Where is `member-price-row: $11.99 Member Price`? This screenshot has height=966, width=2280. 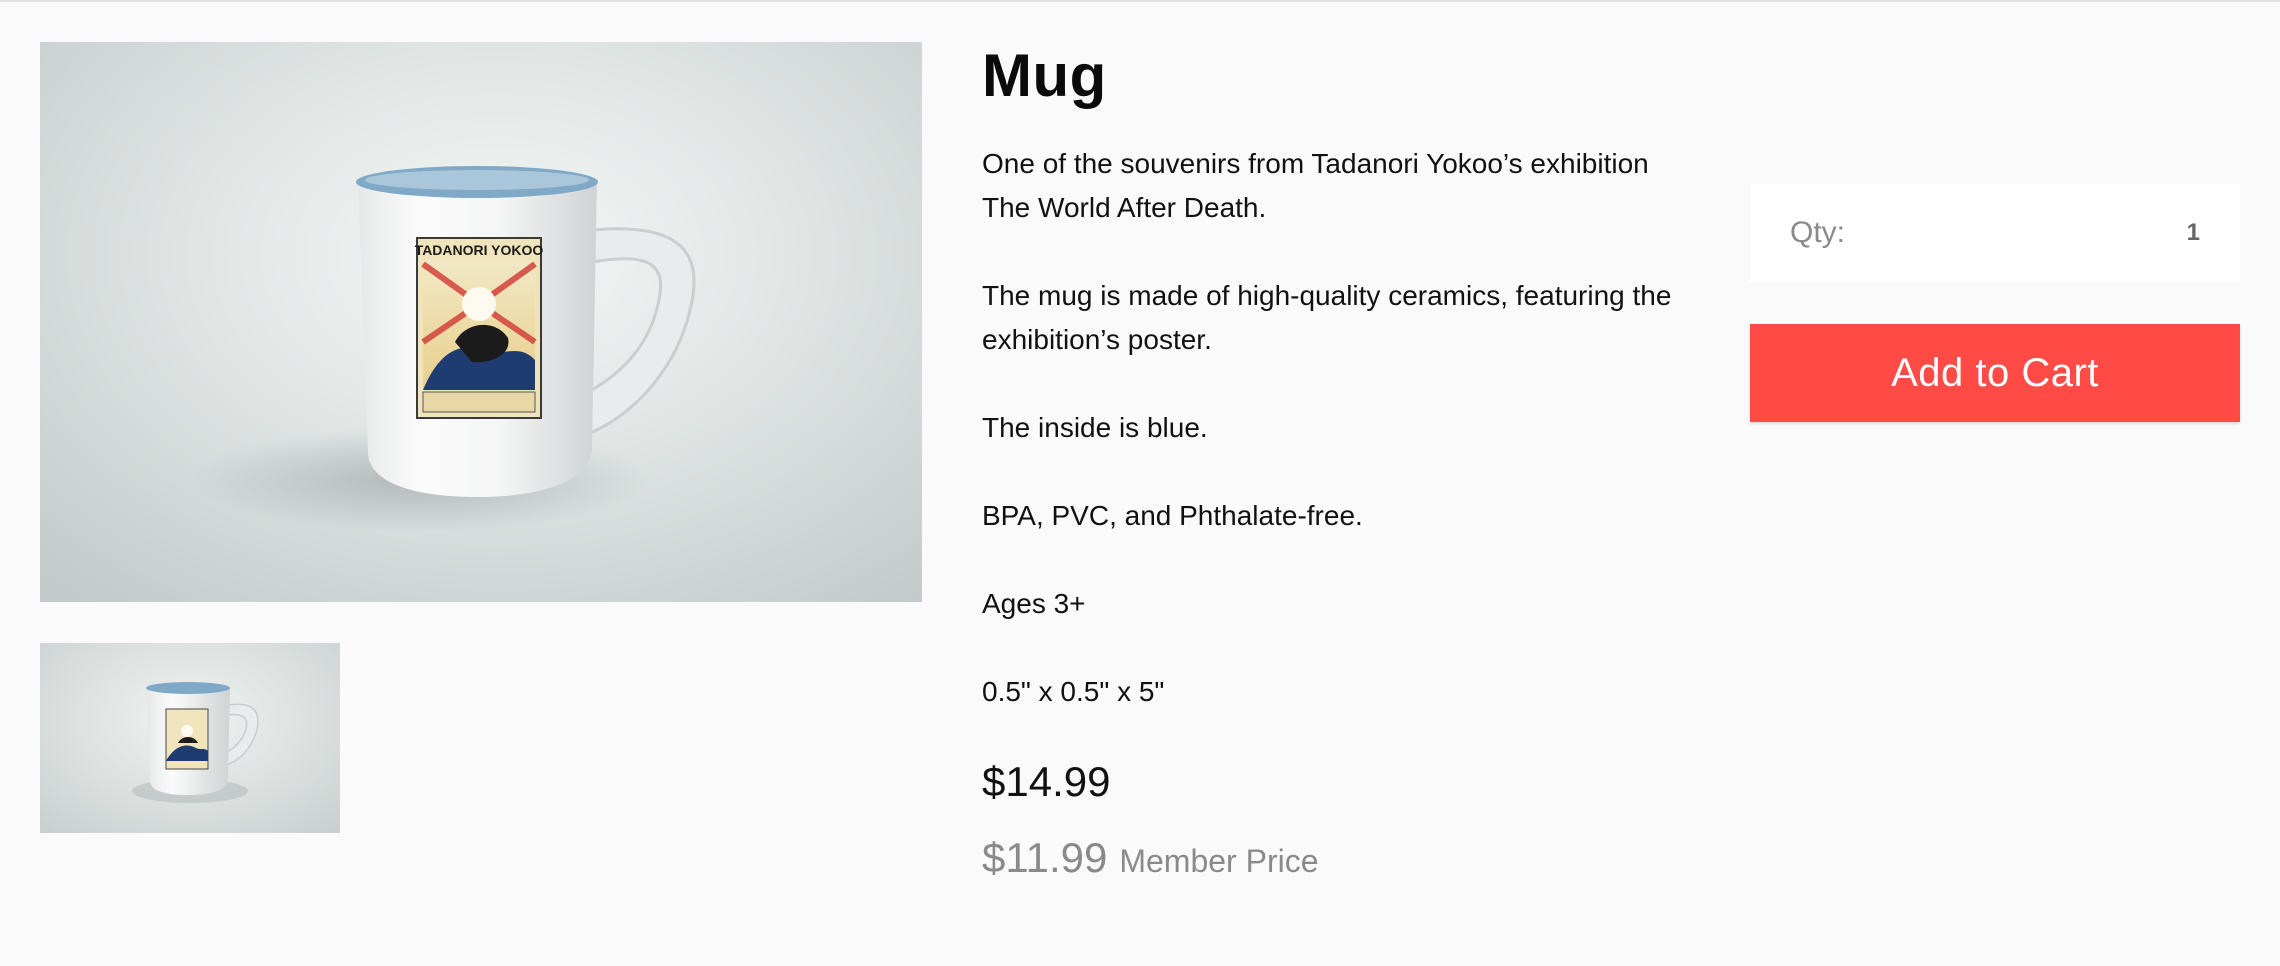
member-price-row: $11.99 Member Price is located at coordinates (1150, 859).